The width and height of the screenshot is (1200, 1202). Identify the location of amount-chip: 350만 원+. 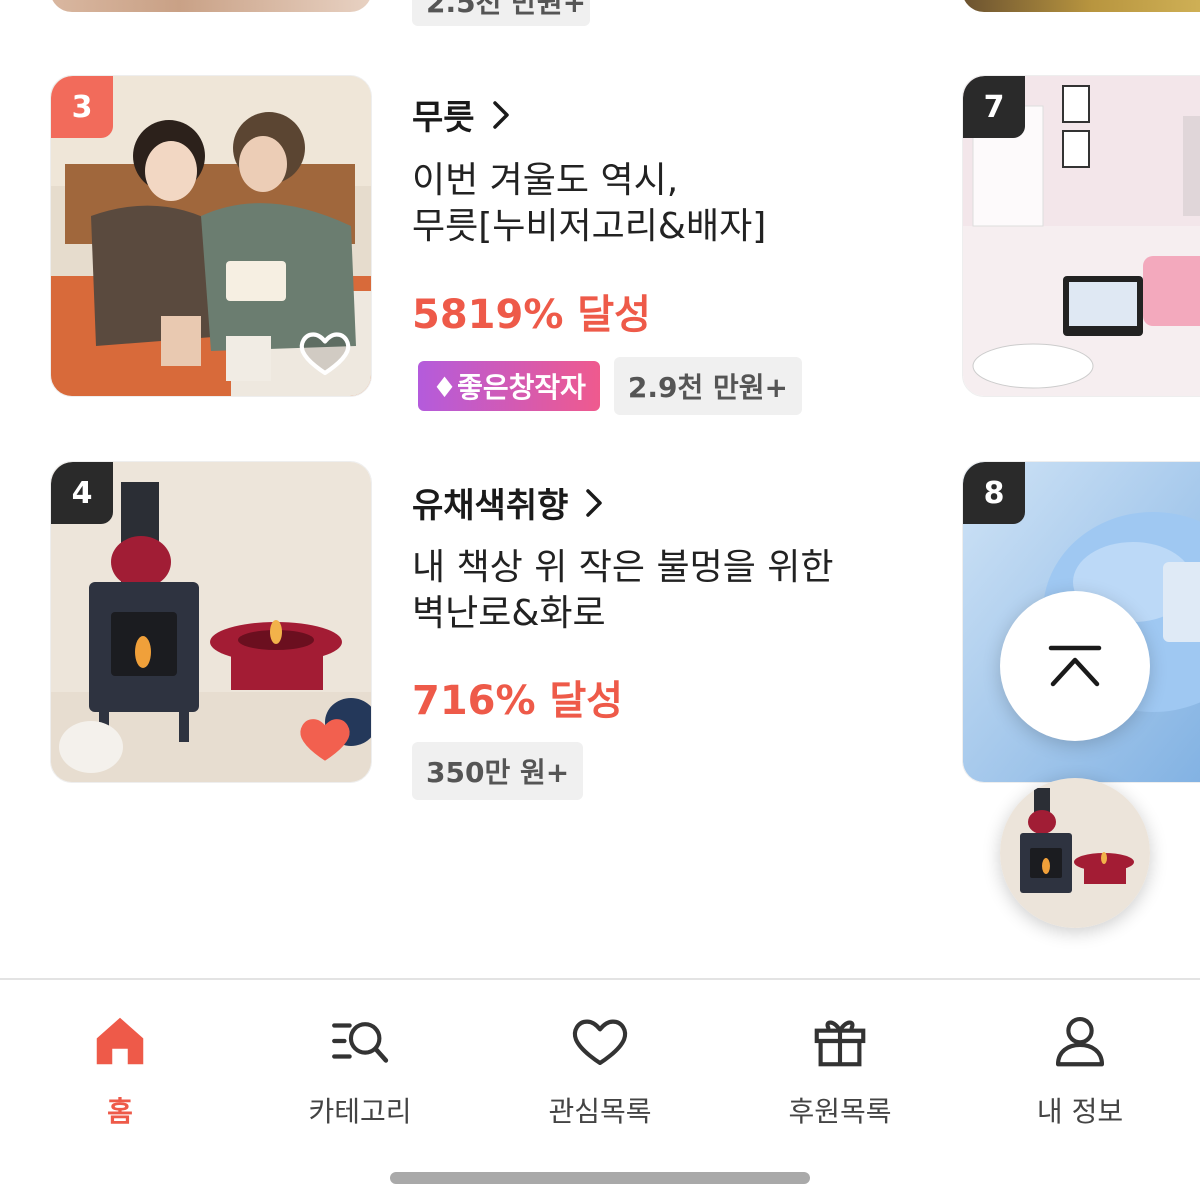
(498, 771).